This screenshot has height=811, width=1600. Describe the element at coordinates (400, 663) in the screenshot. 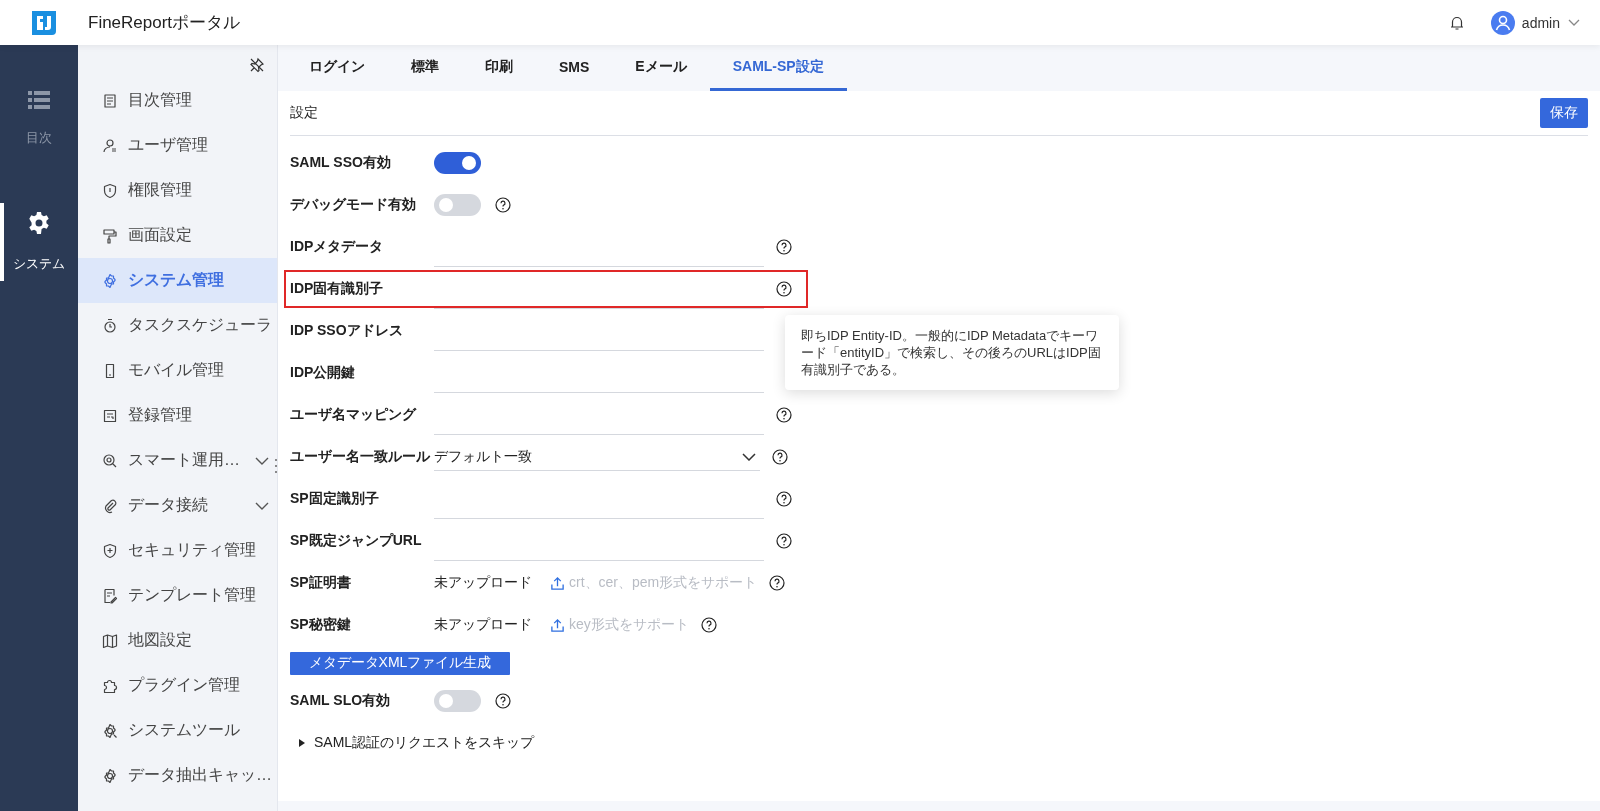

I see `generate-button: メタデータXMLファイル生成` at that location.